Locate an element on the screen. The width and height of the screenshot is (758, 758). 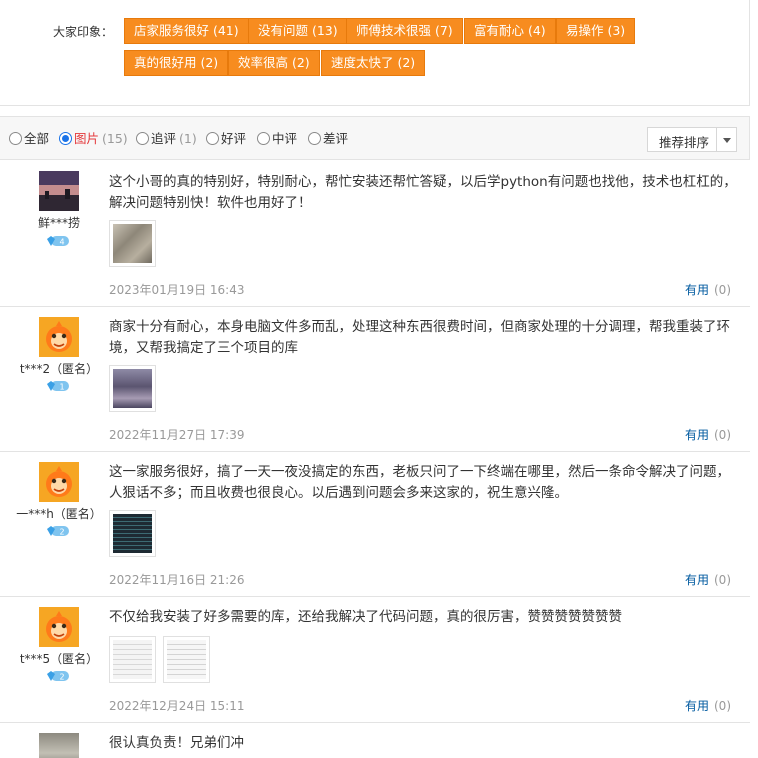
badge-level: 1 is located at coordinates (61, 387).